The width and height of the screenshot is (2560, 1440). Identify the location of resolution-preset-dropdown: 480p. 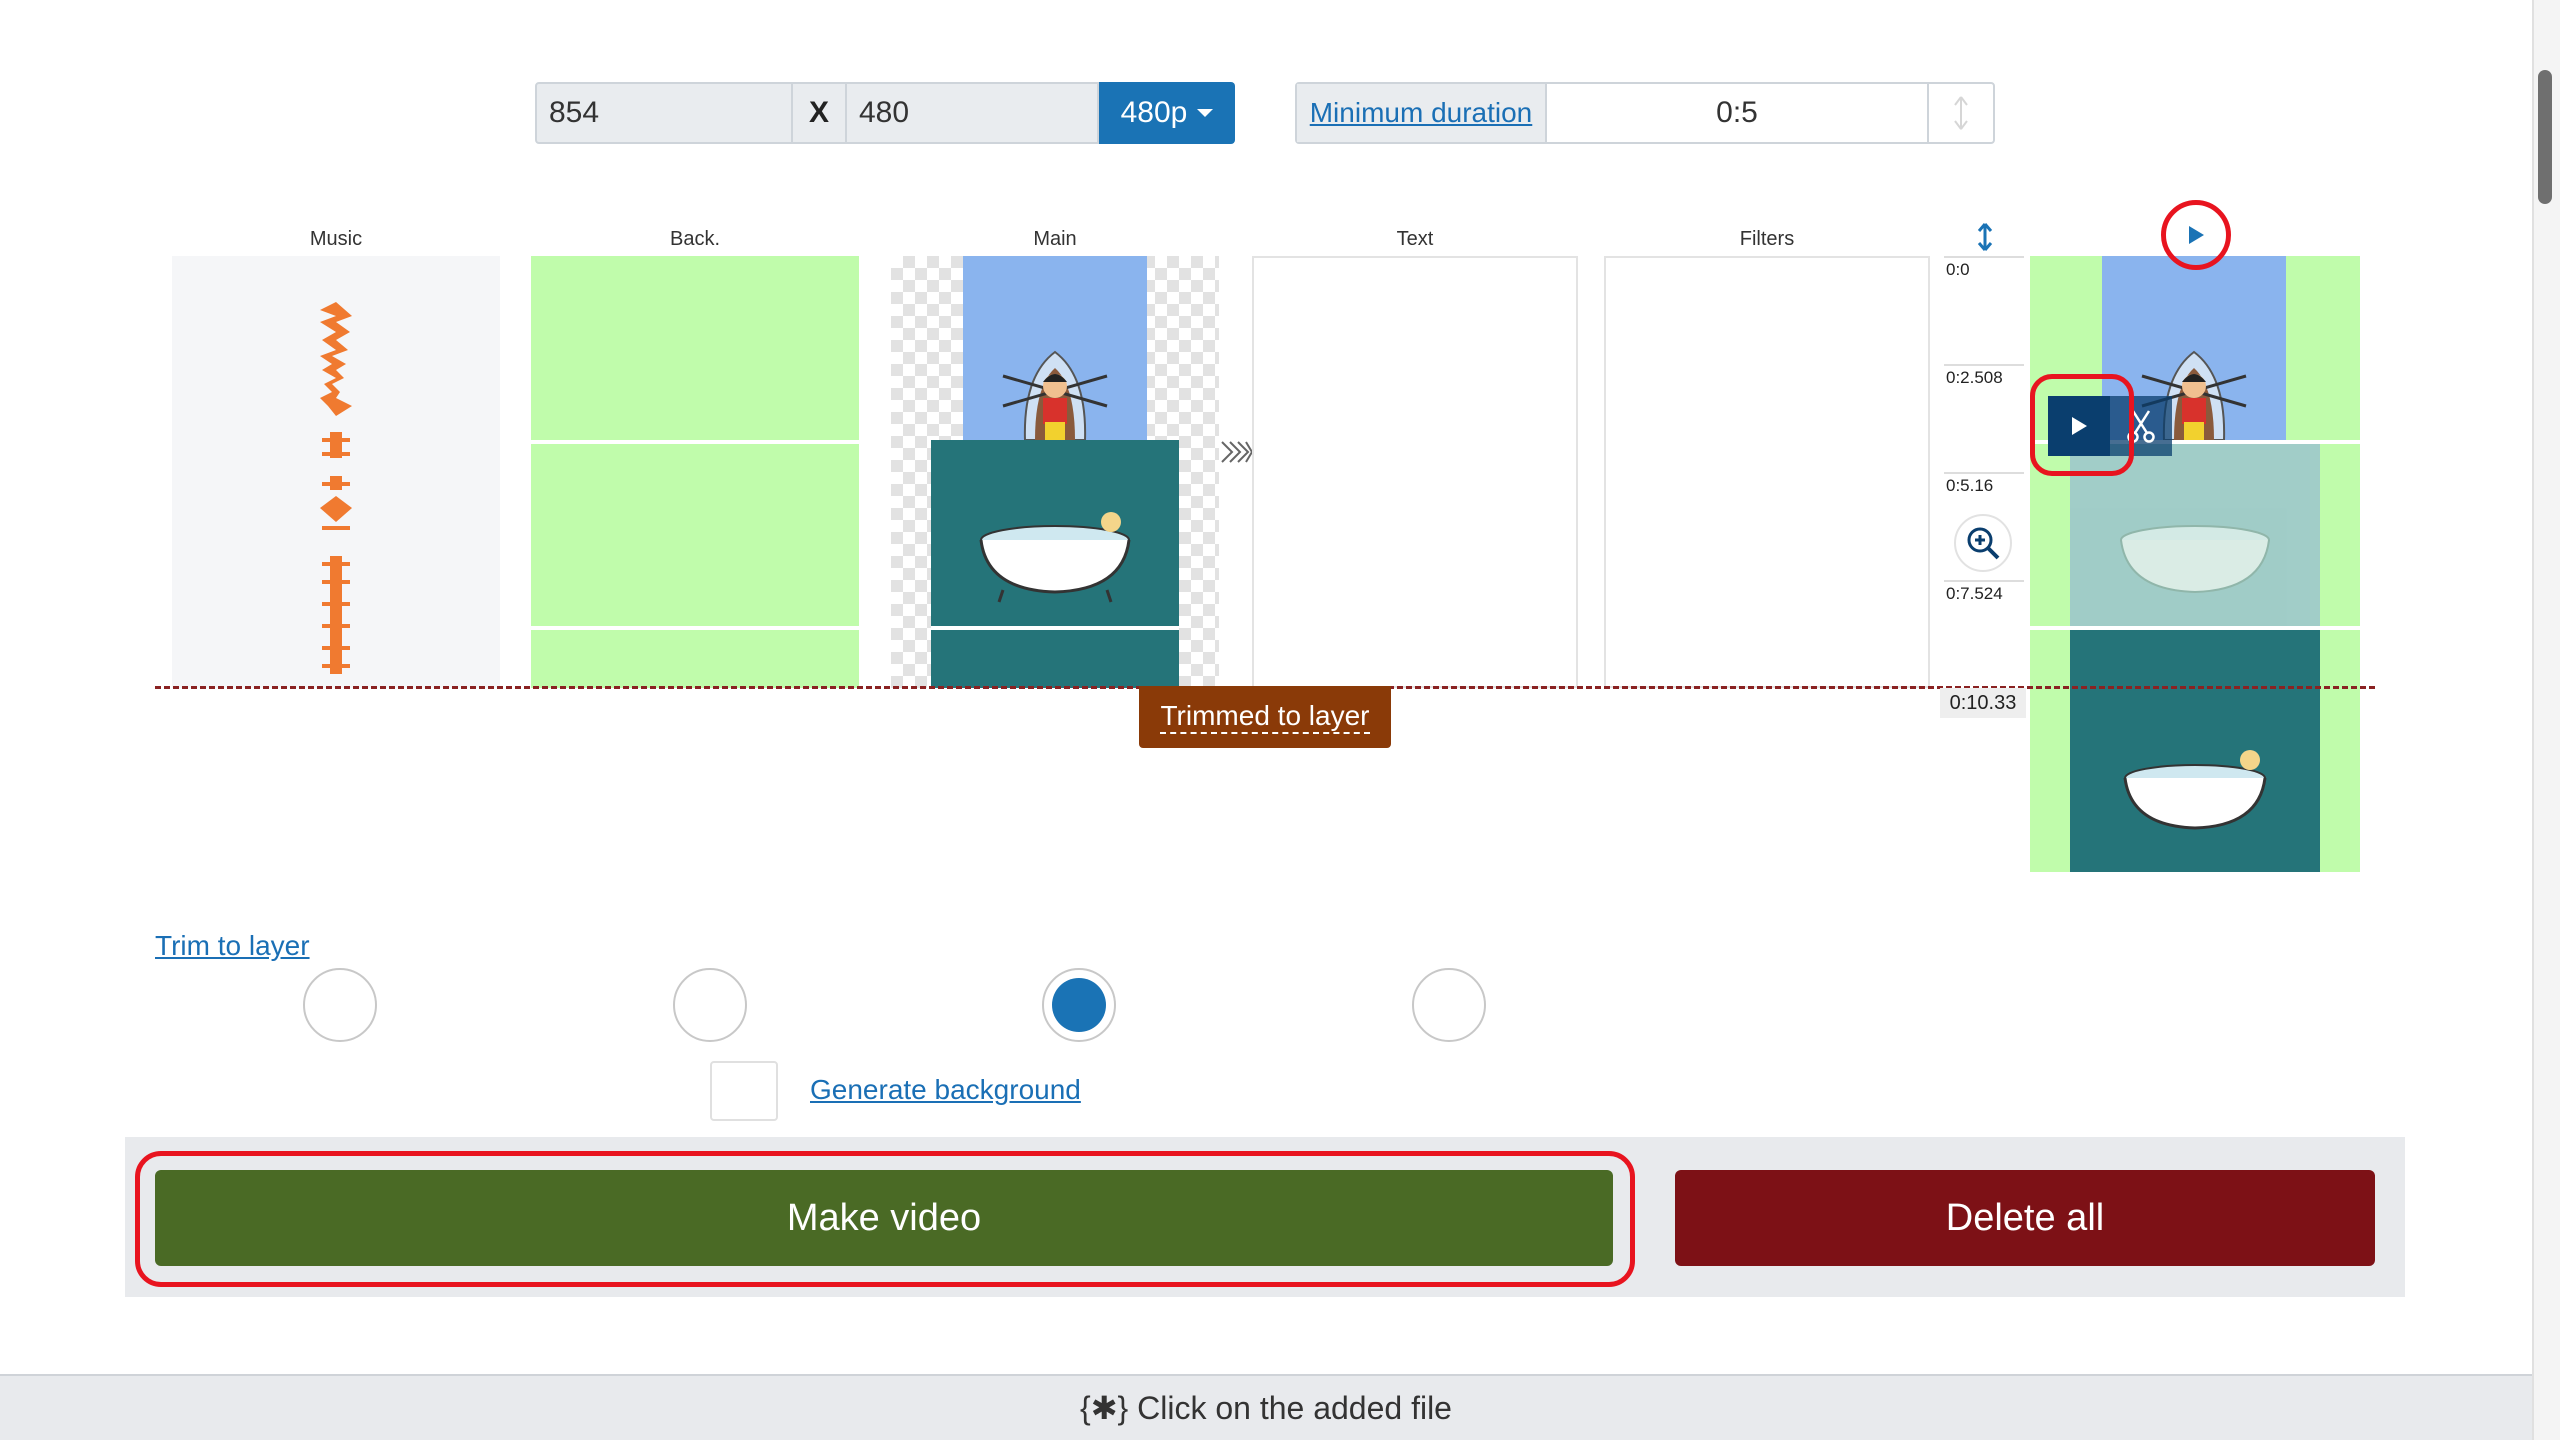
(1167, 113).